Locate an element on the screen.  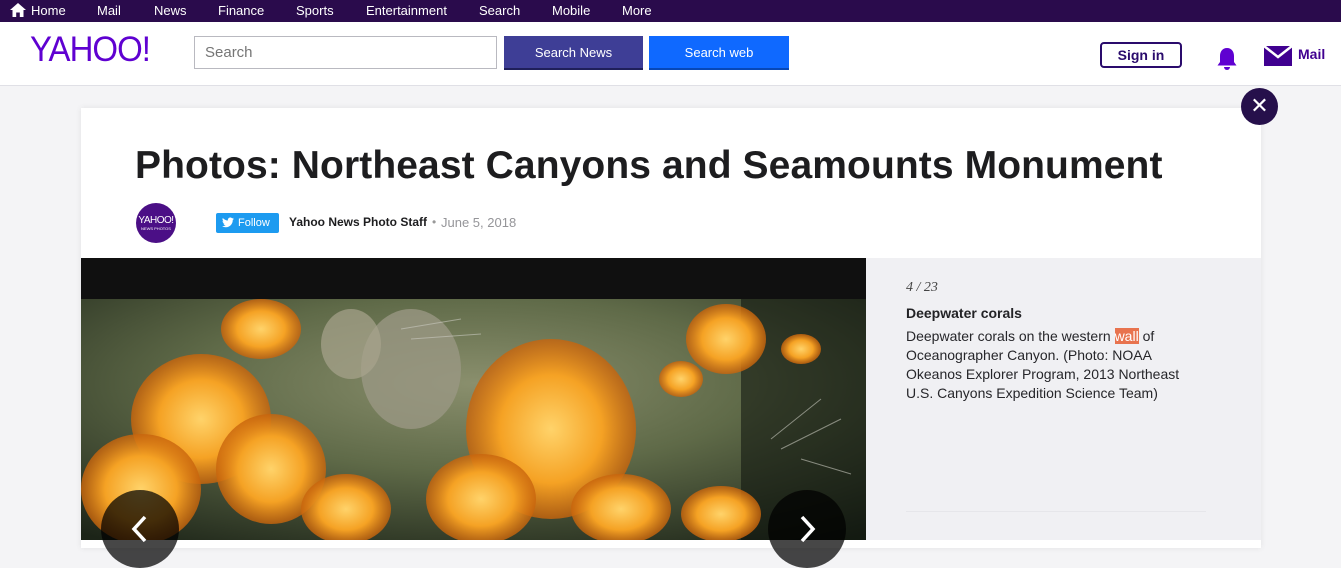
home-icon is located at coordinates (18, 10).